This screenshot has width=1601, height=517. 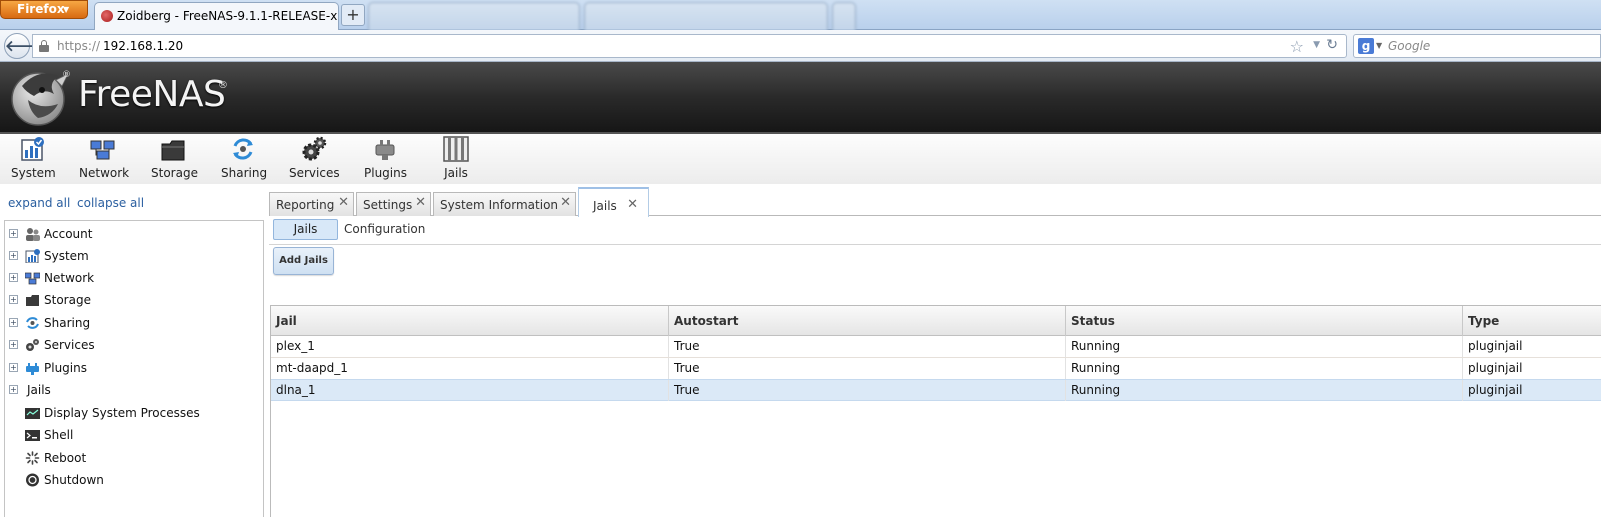 I want to click on tab-reporting: Reporting ✕, so click(x=311, y=204).